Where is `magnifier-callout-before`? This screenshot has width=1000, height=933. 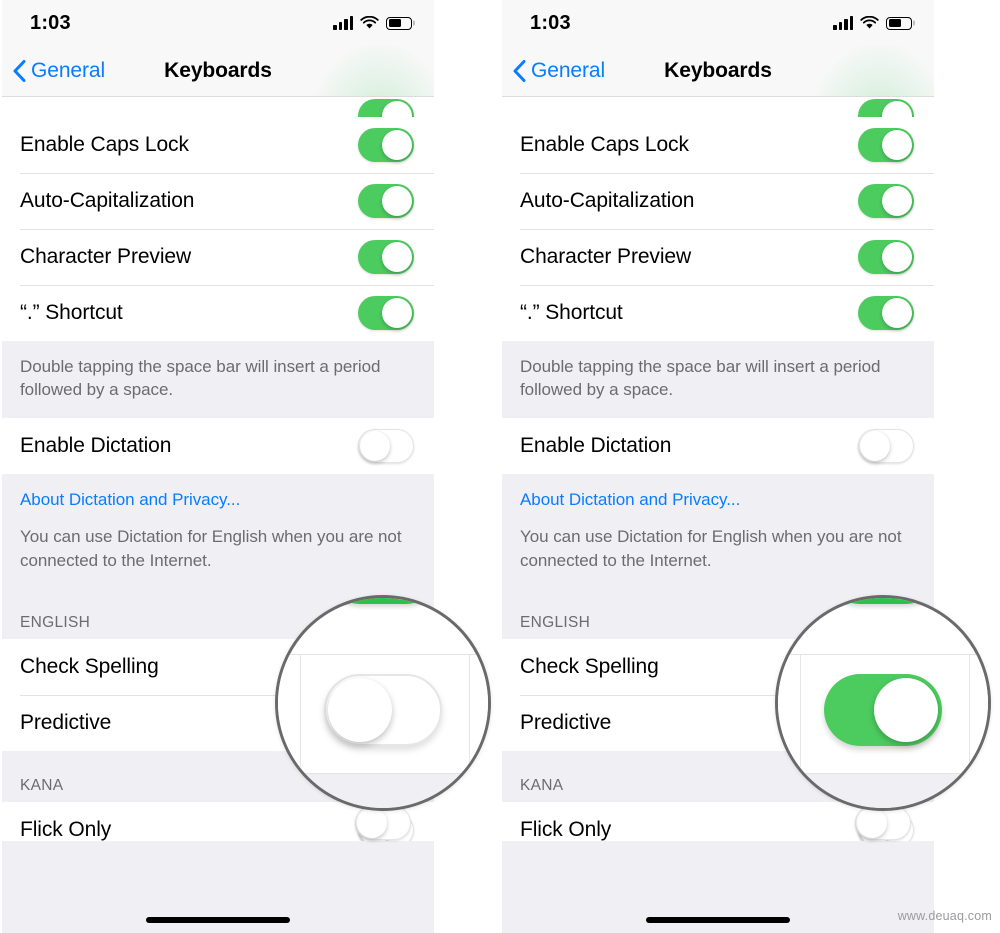
magnifier-callout-before is located at coordinates (383, 703).